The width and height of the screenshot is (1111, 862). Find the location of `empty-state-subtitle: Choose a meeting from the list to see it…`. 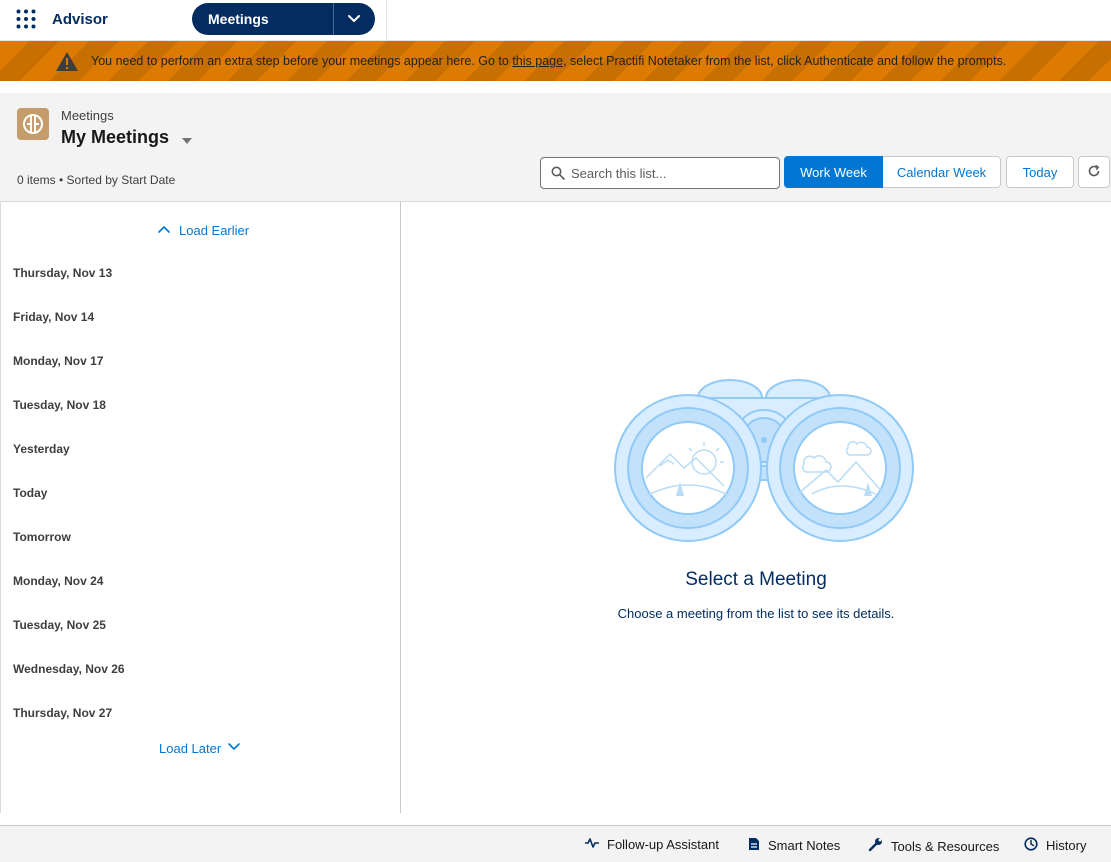

empty-state-subtitle: Choose a meeting from the list to see it… is located at coordinates (756, 613).